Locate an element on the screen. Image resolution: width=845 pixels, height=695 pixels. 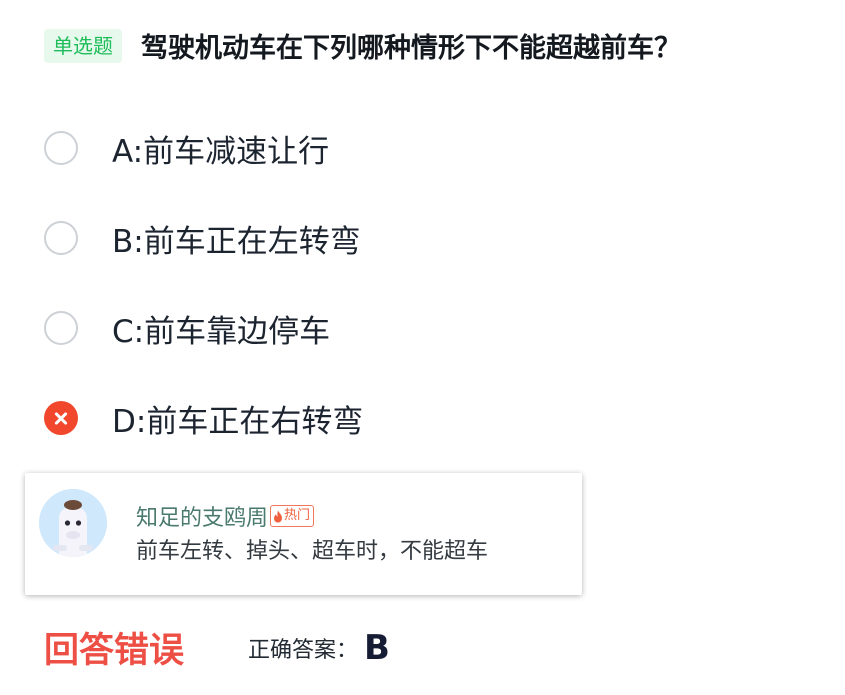
option-a: A:前车减速让行 is located at coordinates (203, 148).